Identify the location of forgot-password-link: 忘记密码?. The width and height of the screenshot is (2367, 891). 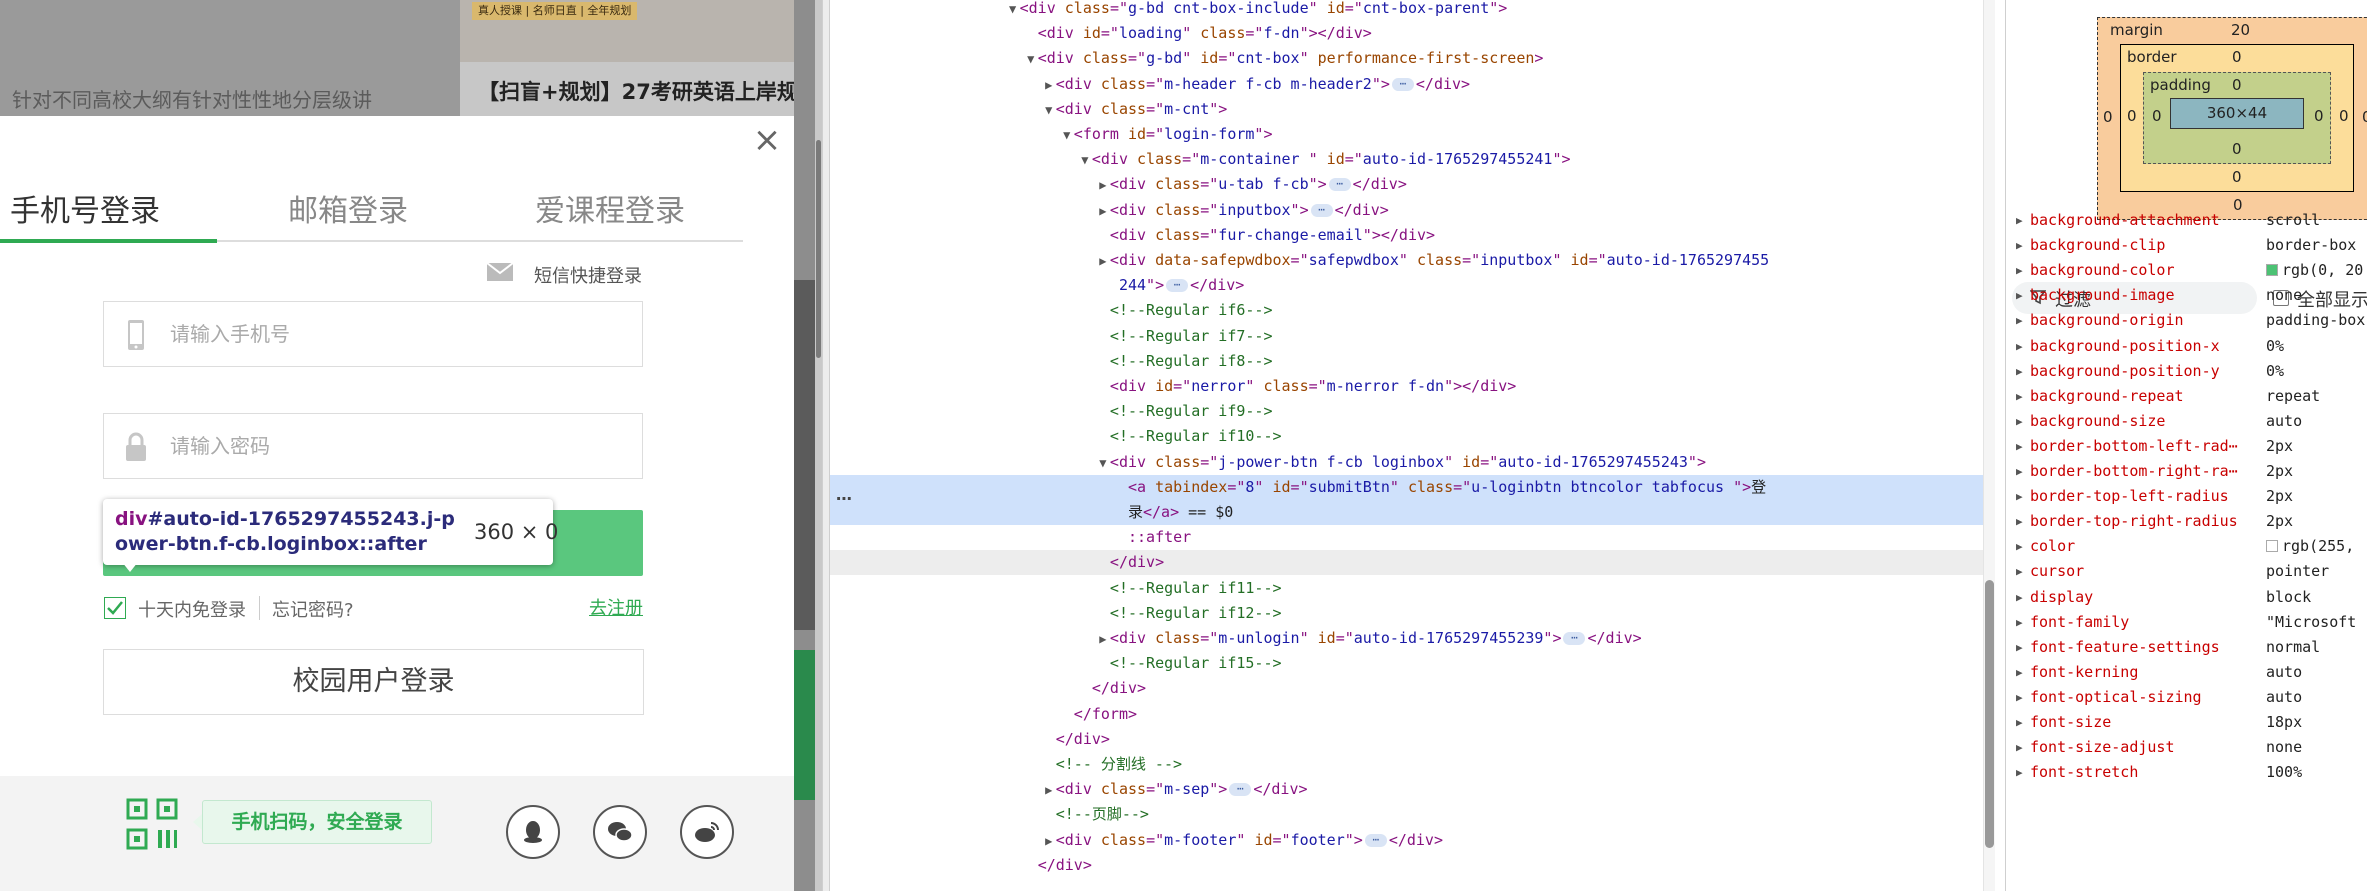
(313, 609).